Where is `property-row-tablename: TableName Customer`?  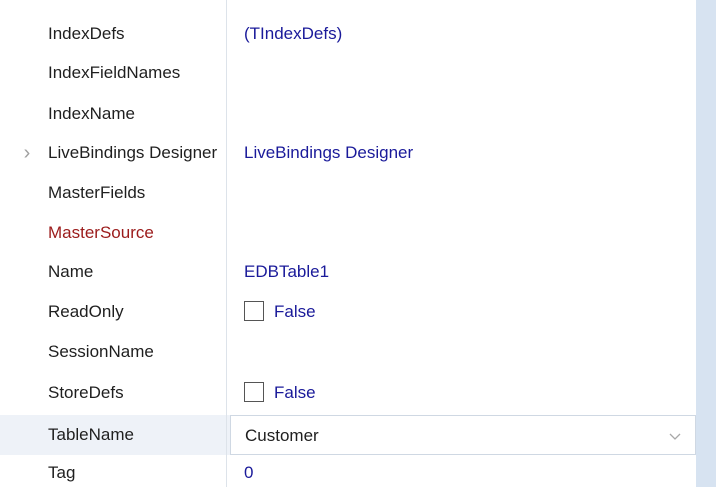 property-row-tablename: TableName Customer is located at coordinates (348, 435).